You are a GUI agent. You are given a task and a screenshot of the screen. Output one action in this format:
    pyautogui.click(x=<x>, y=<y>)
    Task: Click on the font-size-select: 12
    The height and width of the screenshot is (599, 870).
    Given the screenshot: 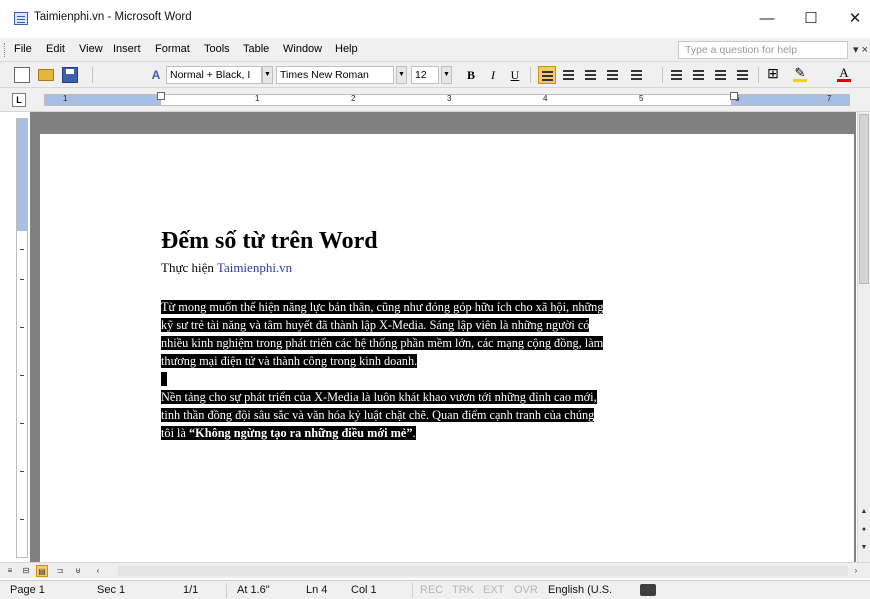 What is the action you would take?
    pyautogui.click(x=425, y=75)
    